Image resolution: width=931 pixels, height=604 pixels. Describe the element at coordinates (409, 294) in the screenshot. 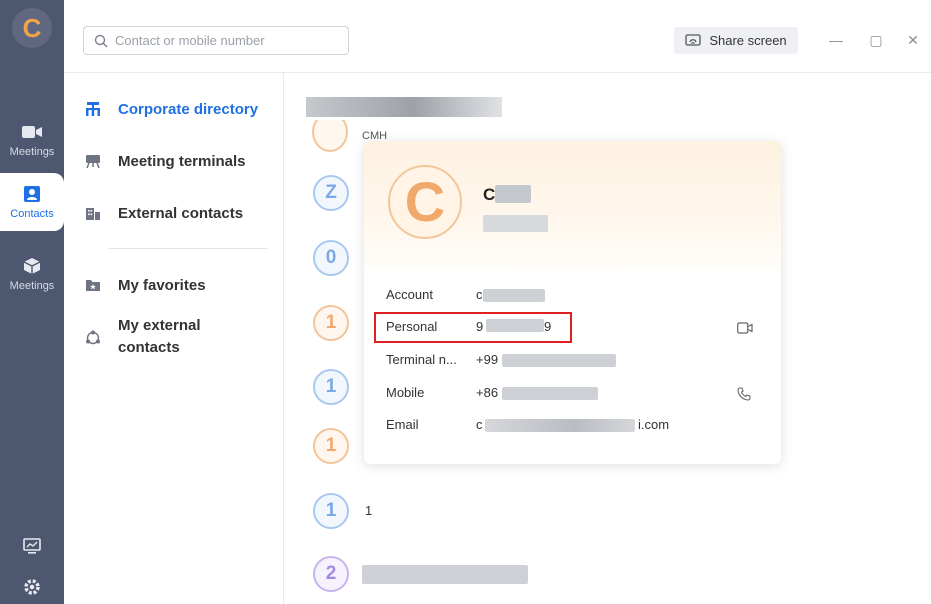

I see `field-label: Account` at that location.